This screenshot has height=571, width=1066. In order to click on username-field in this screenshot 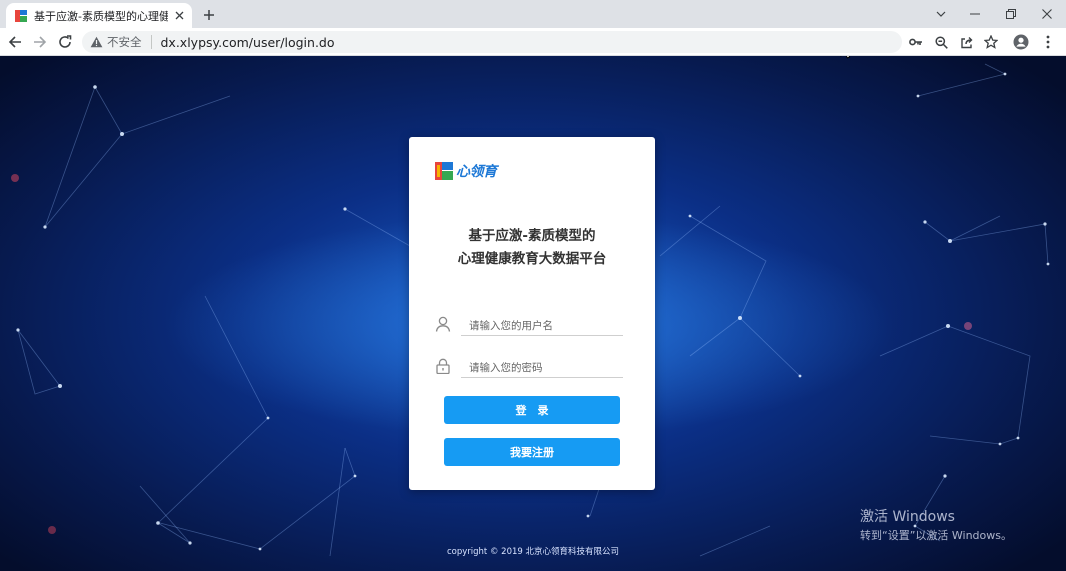, I will do `click(529, 324)`.